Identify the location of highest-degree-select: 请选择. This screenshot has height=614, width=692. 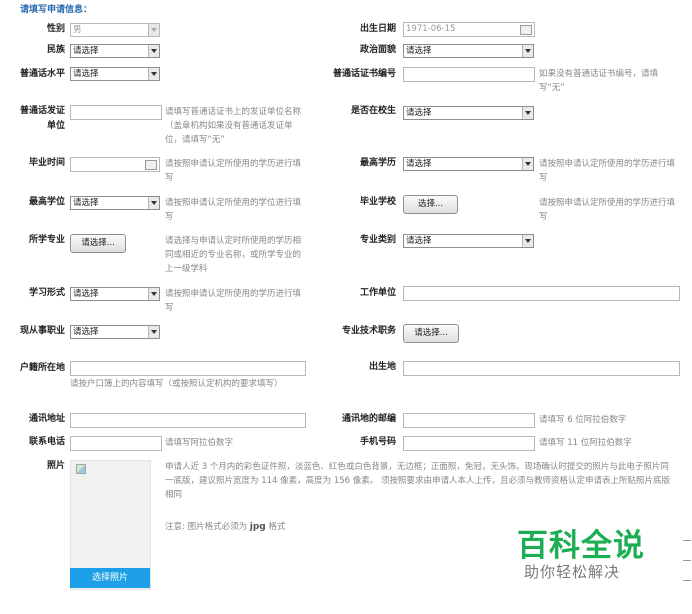
(115, 203).